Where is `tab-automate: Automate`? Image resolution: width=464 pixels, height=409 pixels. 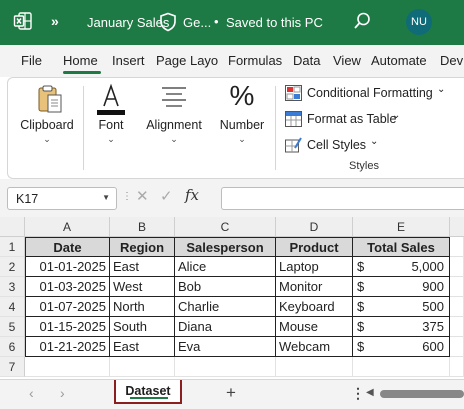
tab-automate: Automate is located at coordinates (399, 60).